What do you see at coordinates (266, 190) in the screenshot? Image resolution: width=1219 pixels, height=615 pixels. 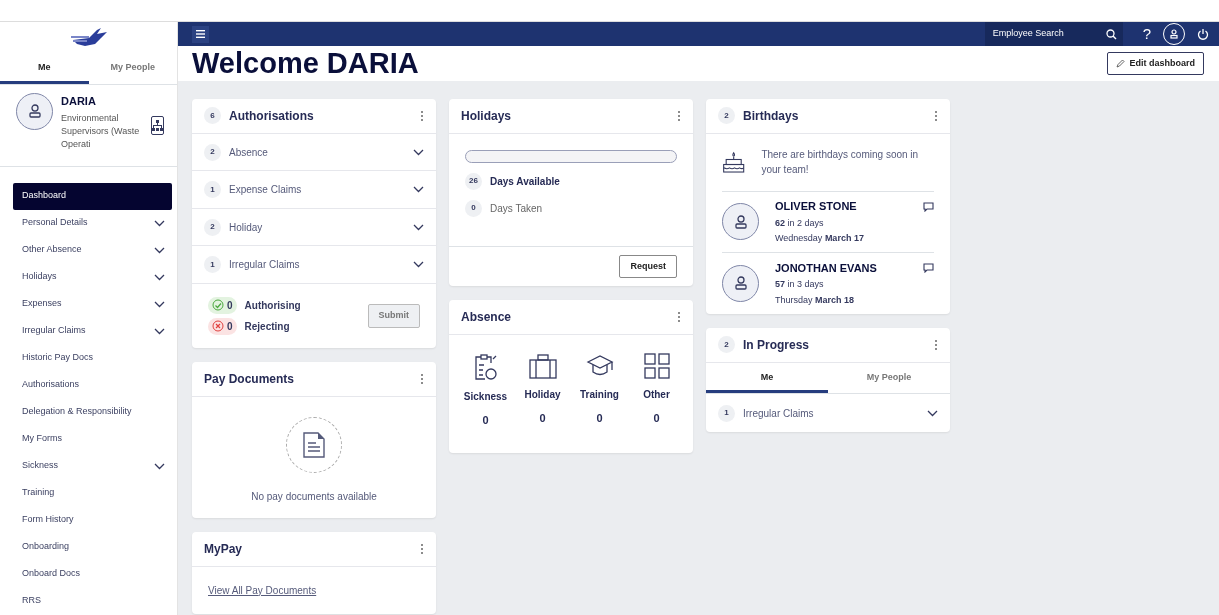 I see `row-label: Expense Claims` at bounding box center [266, 190].